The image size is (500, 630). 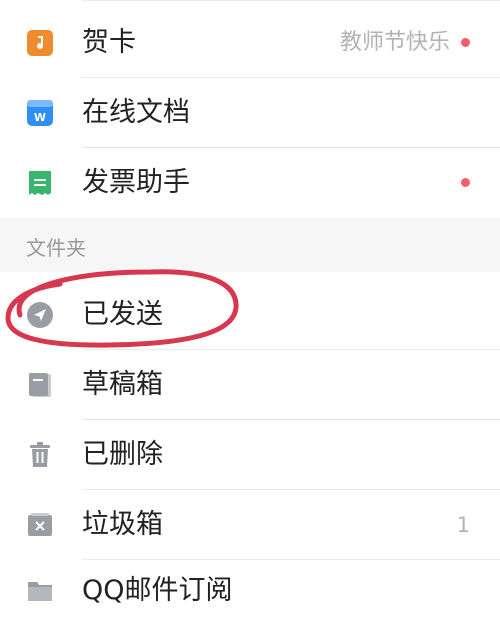 I want to click on svg-text: W, so click(x=40, y=117).